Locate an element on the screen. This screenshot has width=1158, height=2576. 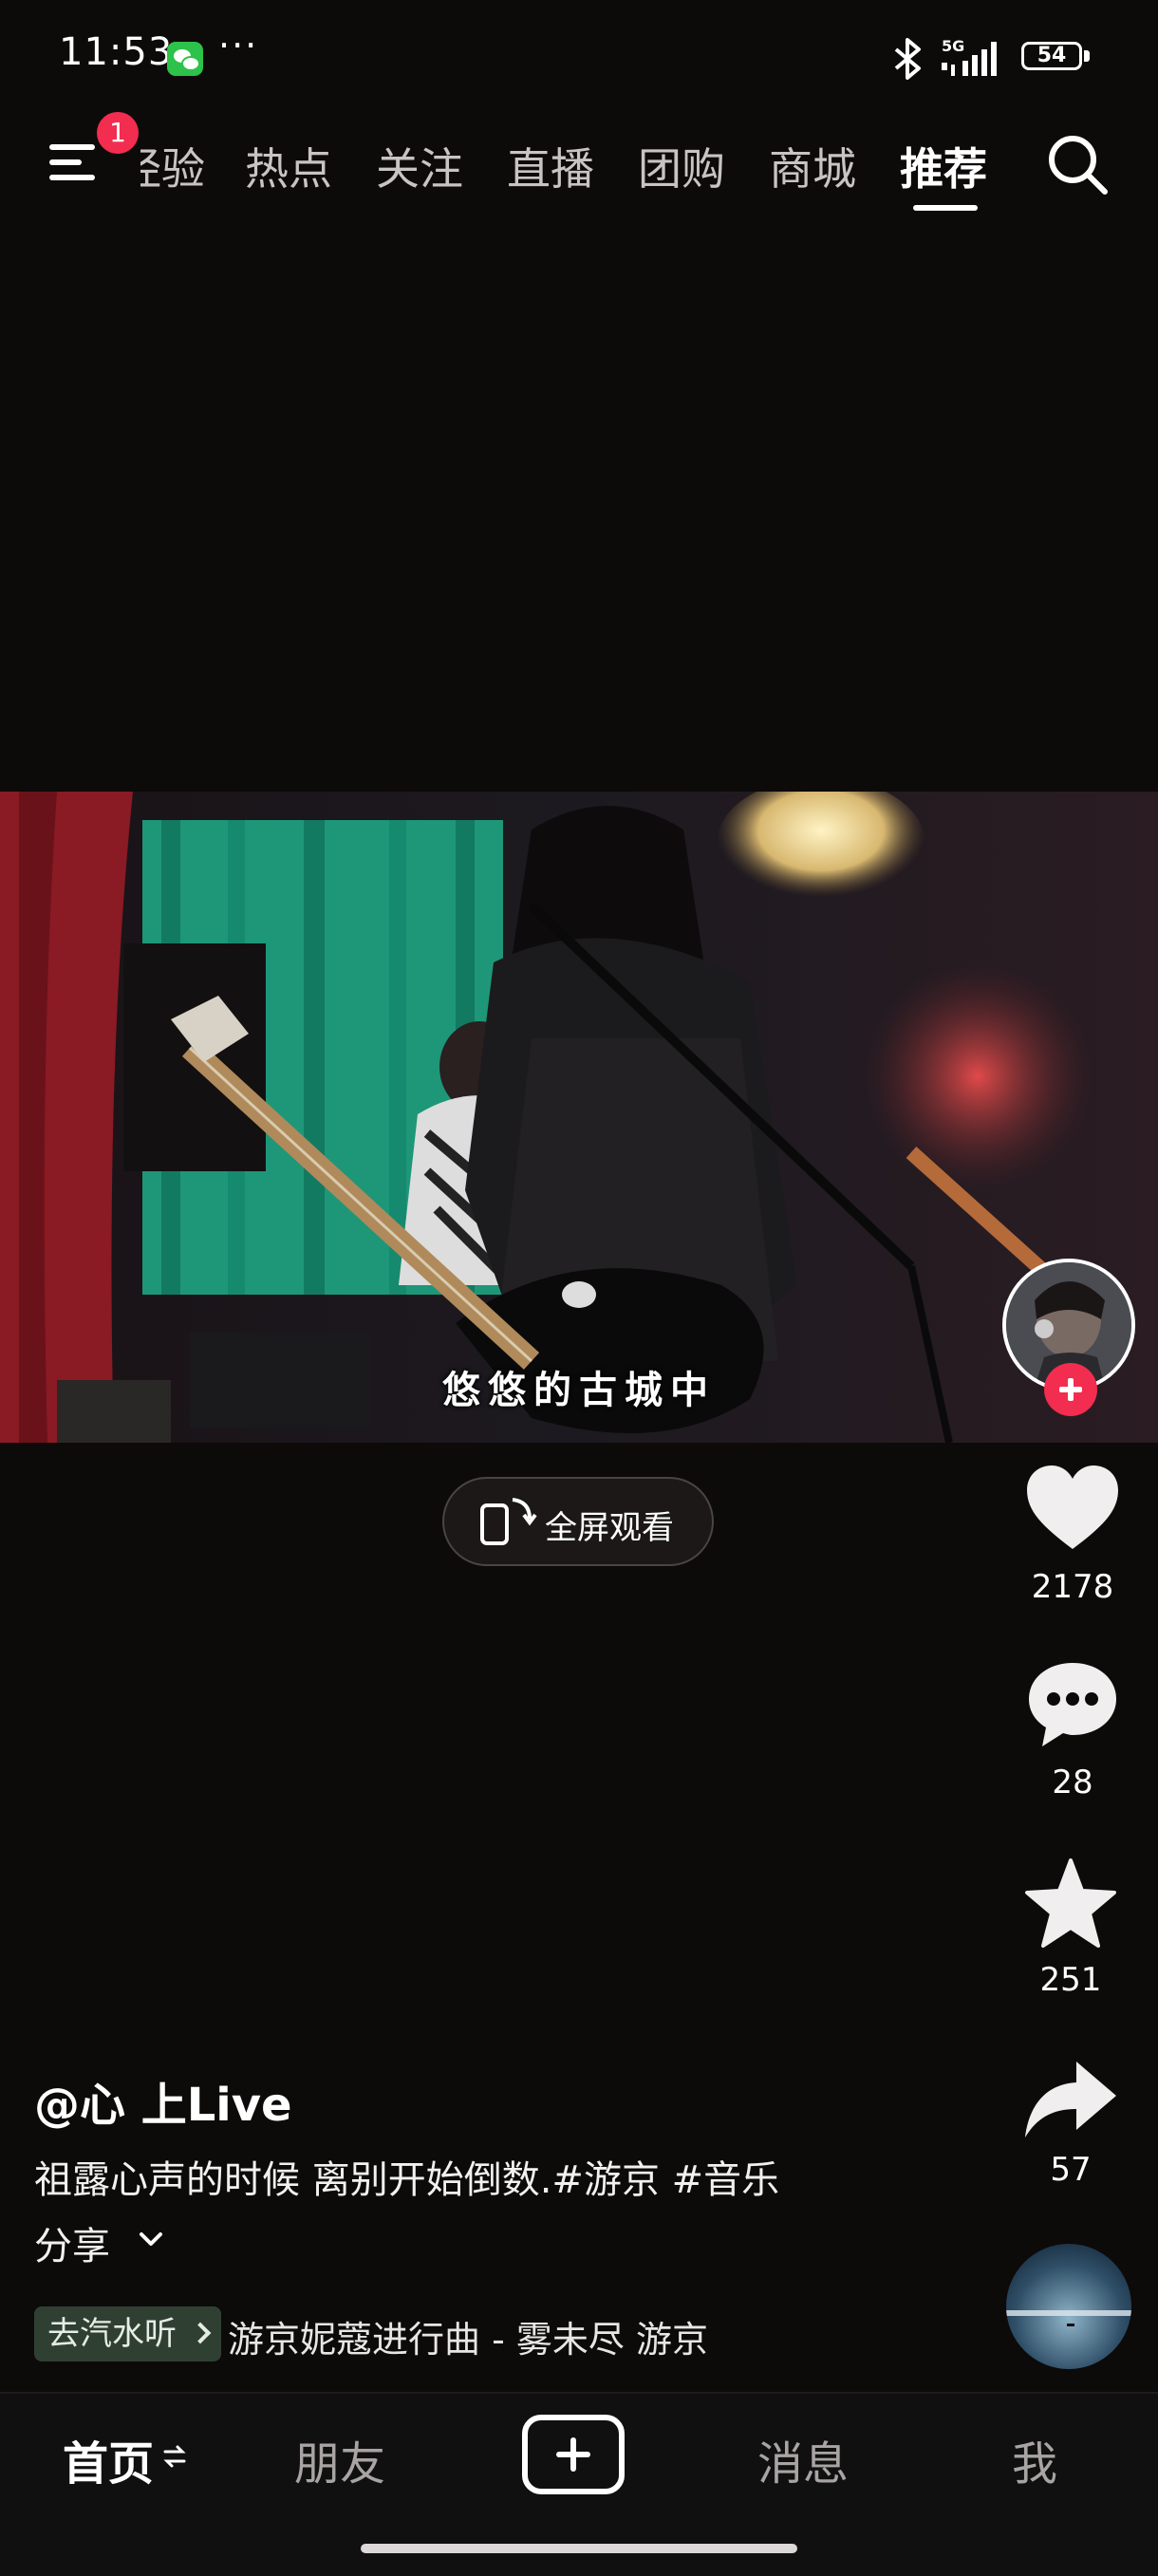
battery-nub is located at coordinates (1087, 56).